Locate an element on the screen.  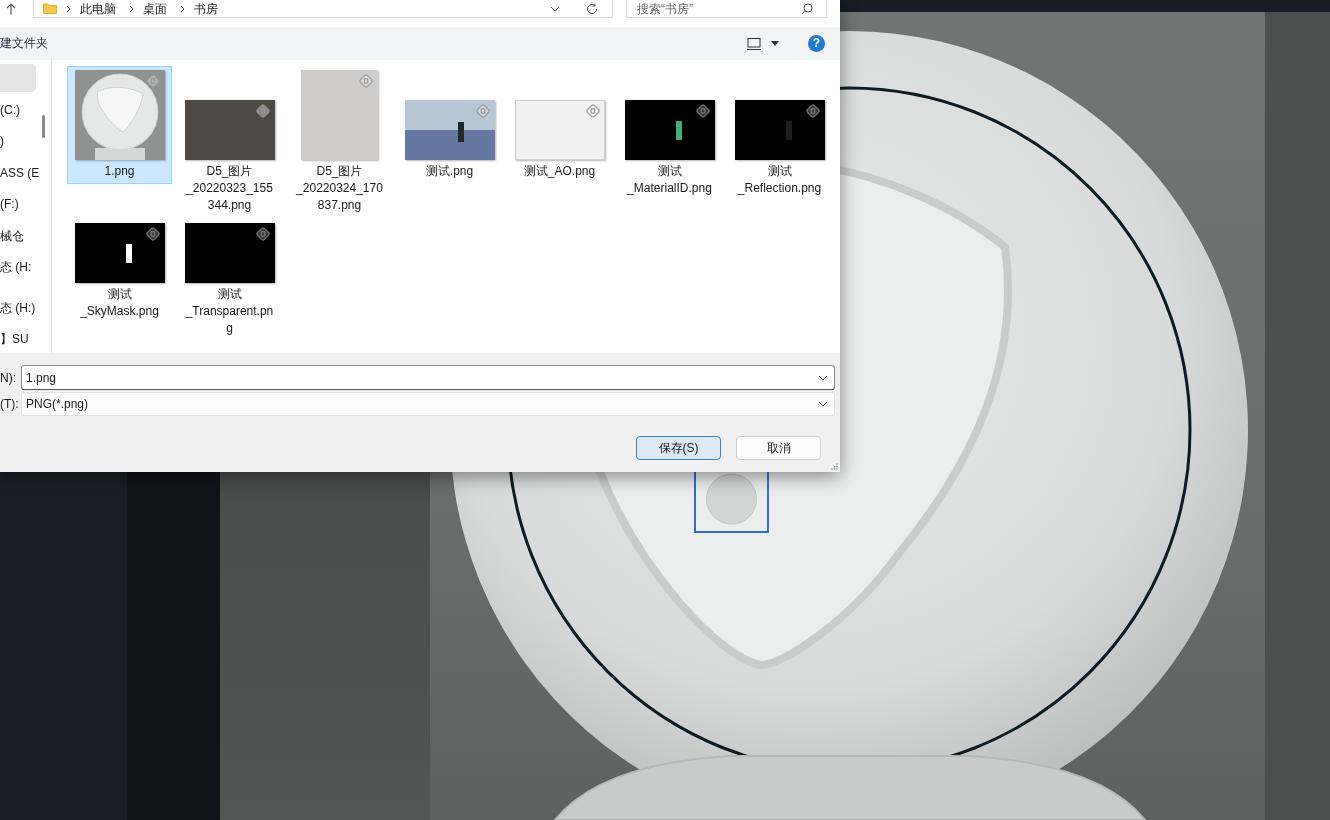
sidebar-item: 】SU is located at coordinates (18, 340).